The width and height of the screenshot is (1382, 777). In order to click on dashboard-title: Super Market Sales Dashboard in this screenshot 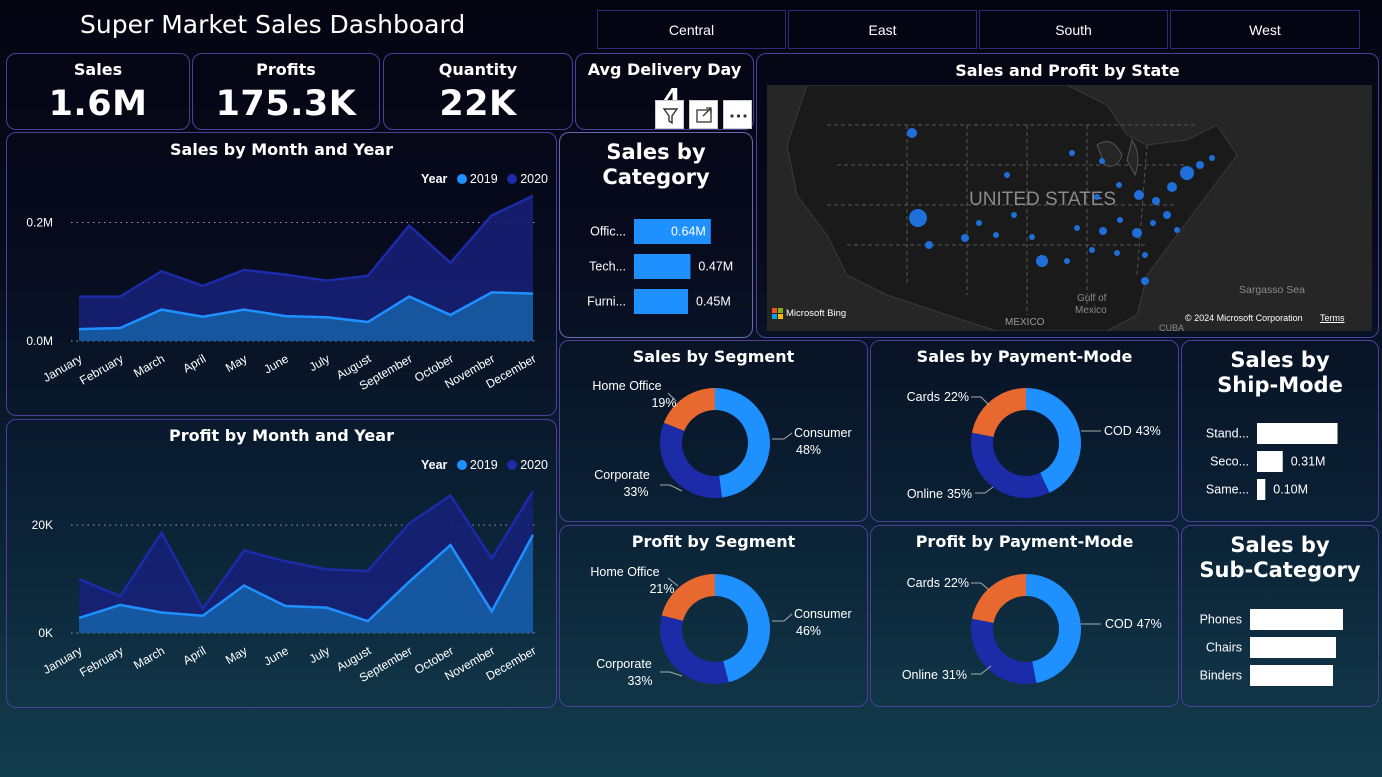, I will do `click(273, 24)`.